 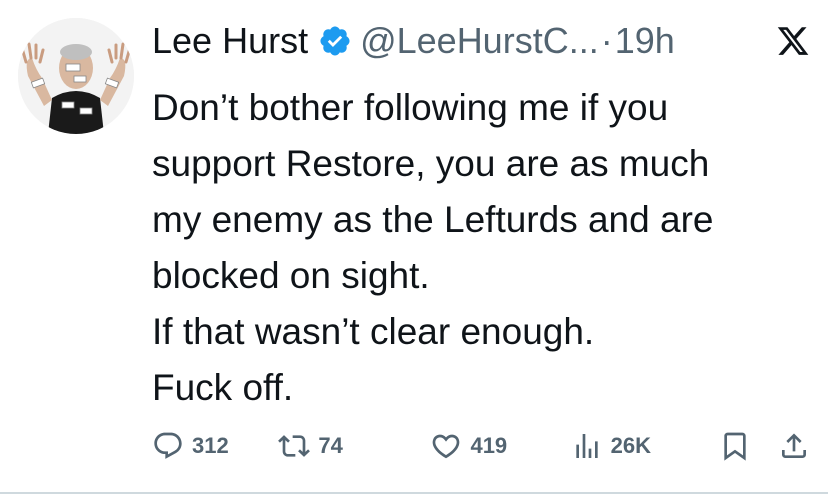 What do you see at coordinates (645, 41) in the screenshot?
I see `timestamp: 19h` at bounding box center [645, 41].